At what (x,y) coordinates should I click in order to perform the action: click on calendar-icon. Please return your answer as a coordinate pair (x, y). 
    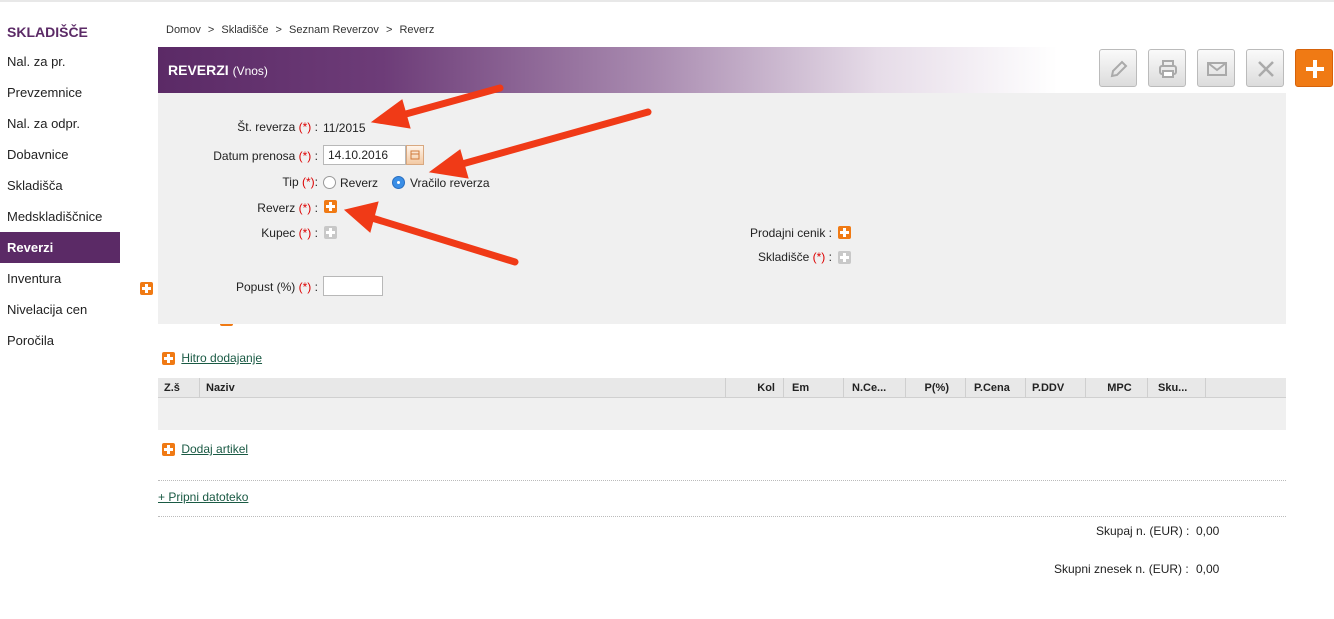
    Looking at the image, I should click on (415, 155).